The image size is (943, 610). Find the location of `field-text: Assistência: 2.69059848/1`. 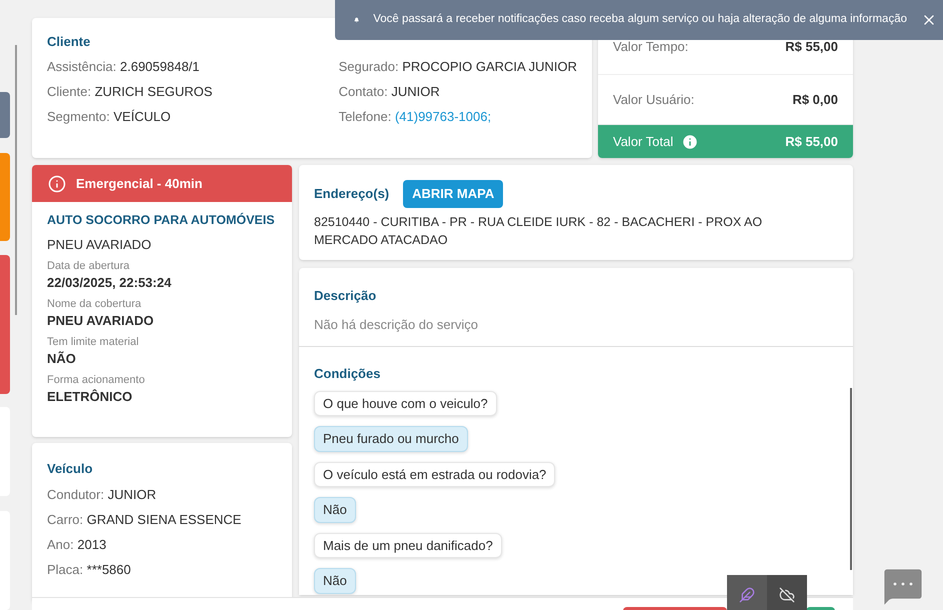

field-text: Assistência: 2.69059848/1 is located at coordinates (124, 67).